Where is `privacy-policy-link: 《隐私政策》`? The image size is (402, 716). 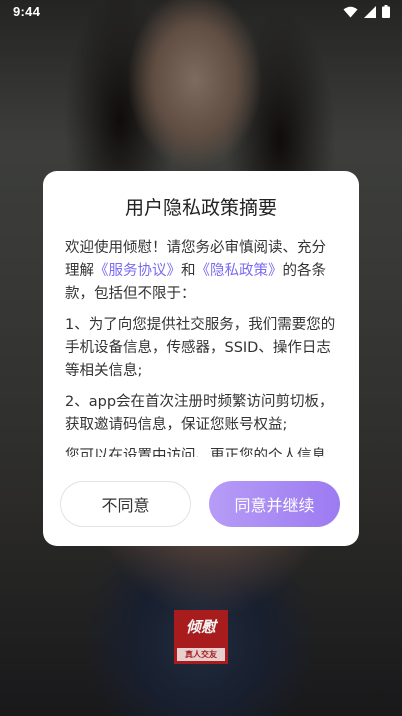 privacy-policy-link: 《隐私政策》 is located at coordinates (239, 271).